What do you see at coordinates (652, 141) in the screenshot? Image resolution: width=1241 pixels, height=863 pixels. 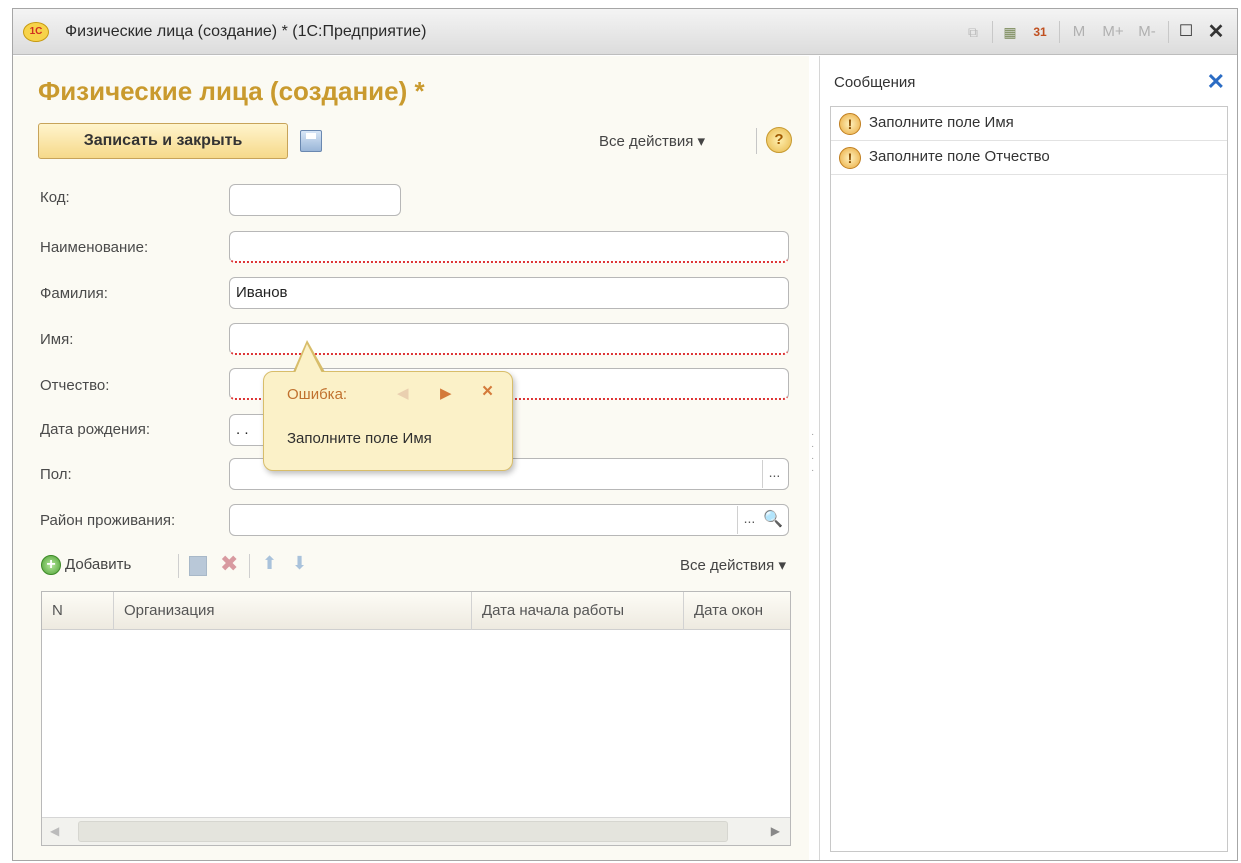 I see `all-actions-button: Все действия ▾` at bounding box center [652, 141].